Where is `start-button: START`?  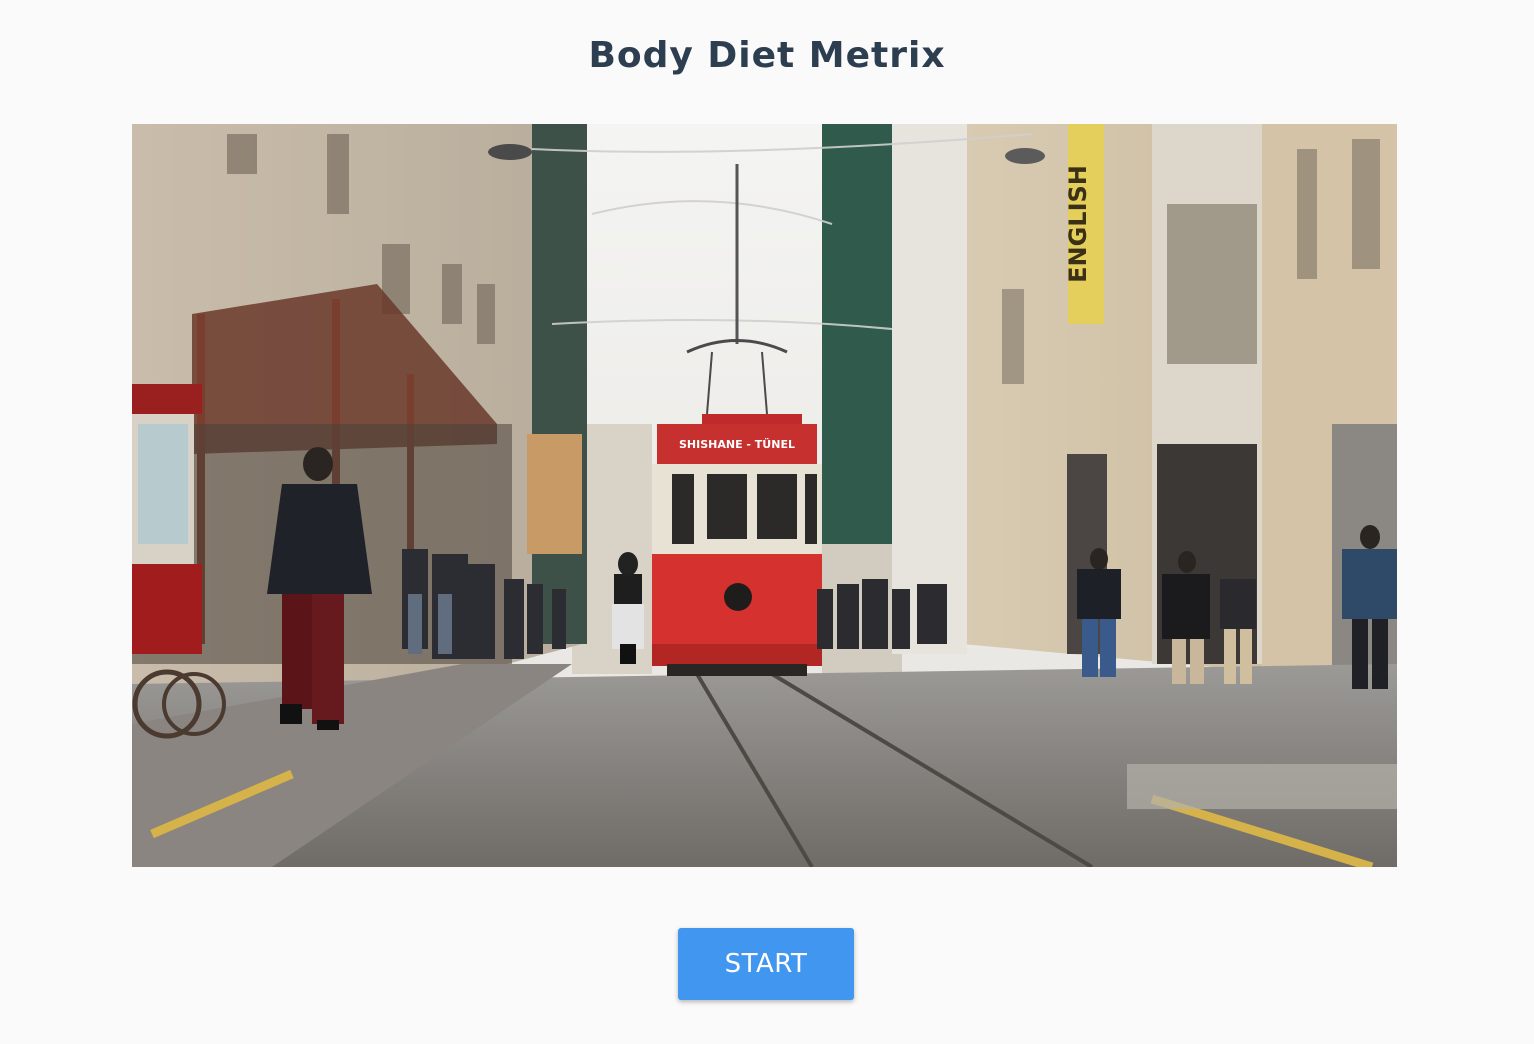 start-button: START is located at coordinates (766, 964).